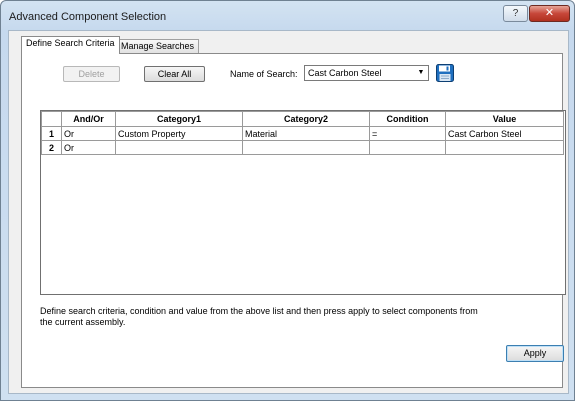 The width and height of the screenshot is (575, 401). Describe the element at coordinates (51, 147) in the screenshot. I see `row-number: 2` at that location.